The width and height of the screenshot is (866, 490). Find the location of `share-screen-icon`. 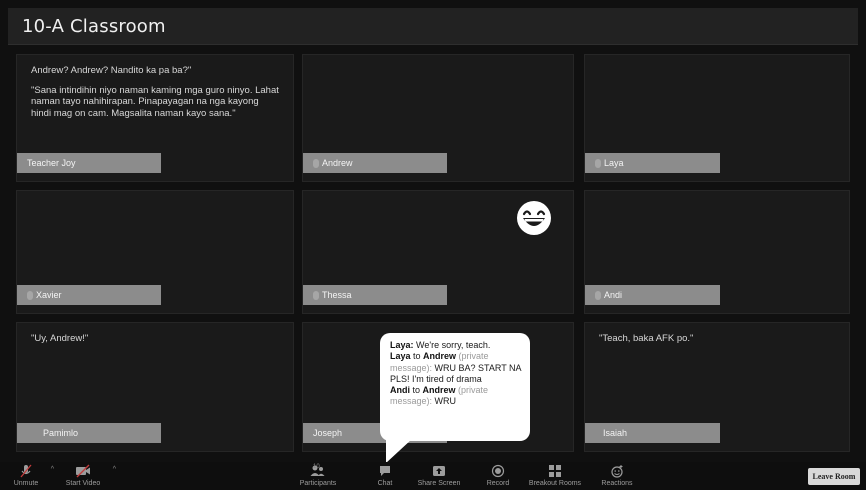

share-screen-icon is located at coordinates (439, 471).